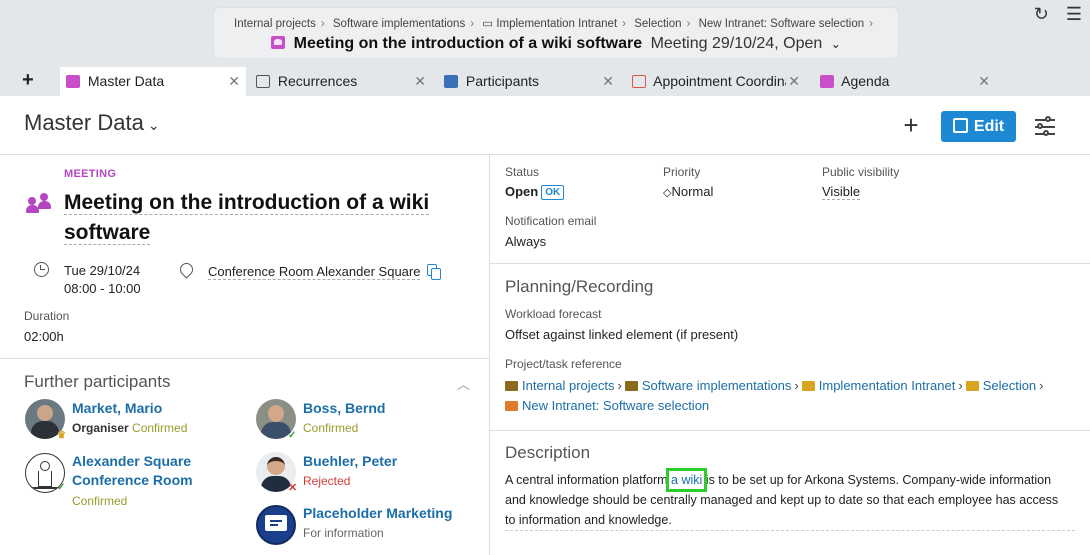  Describe the element at coordinates (451, 81) in the screenshot. I see `participants-icon` at that location.